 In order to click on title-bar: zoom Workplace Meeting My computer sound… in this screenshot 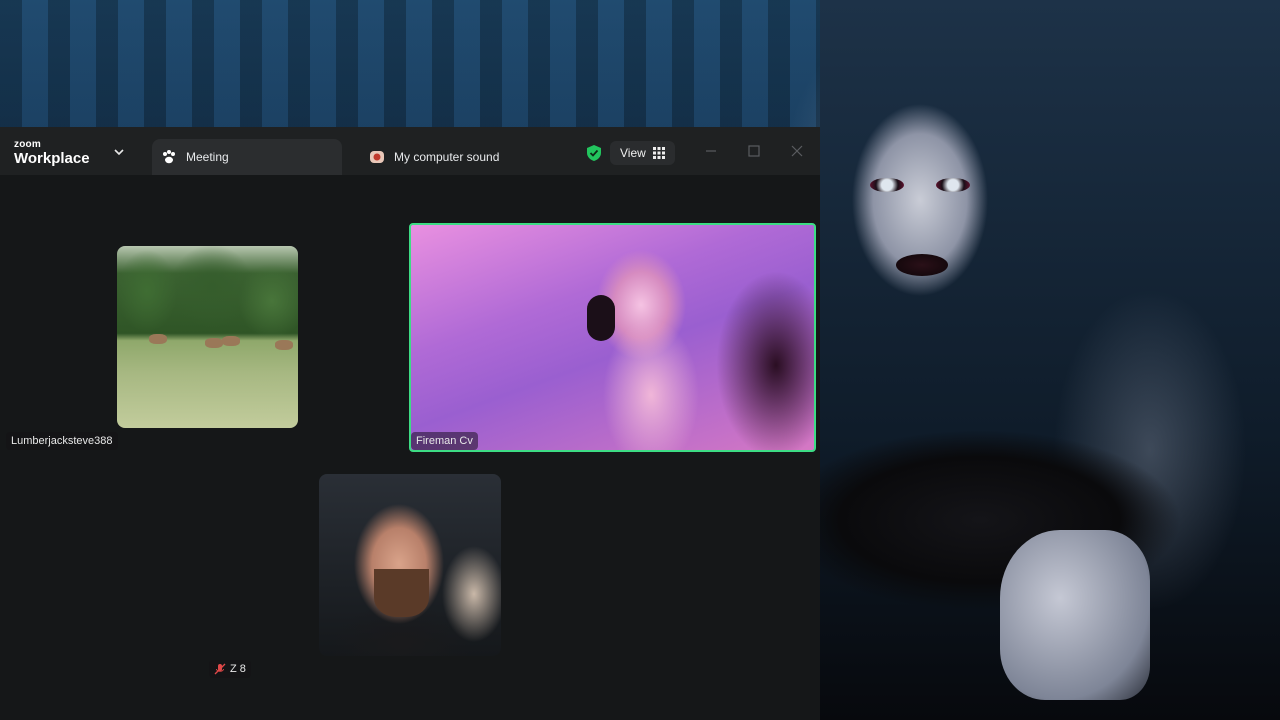, I will do `click(410, 151)`.